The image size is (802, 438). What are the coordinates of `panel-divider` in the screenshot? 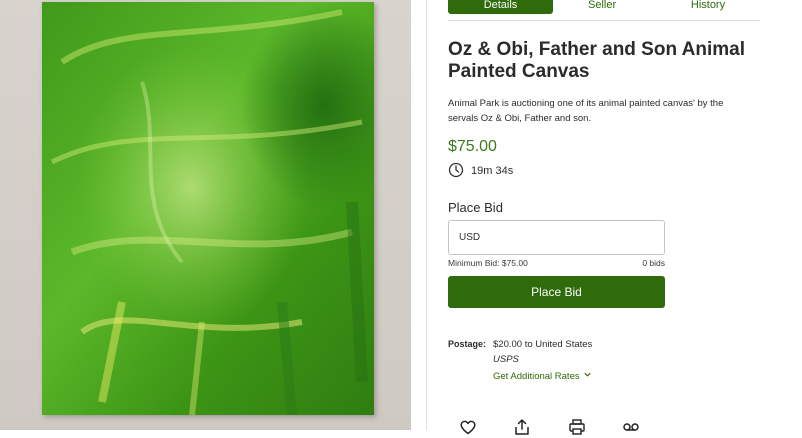 It's located at (426, 215).